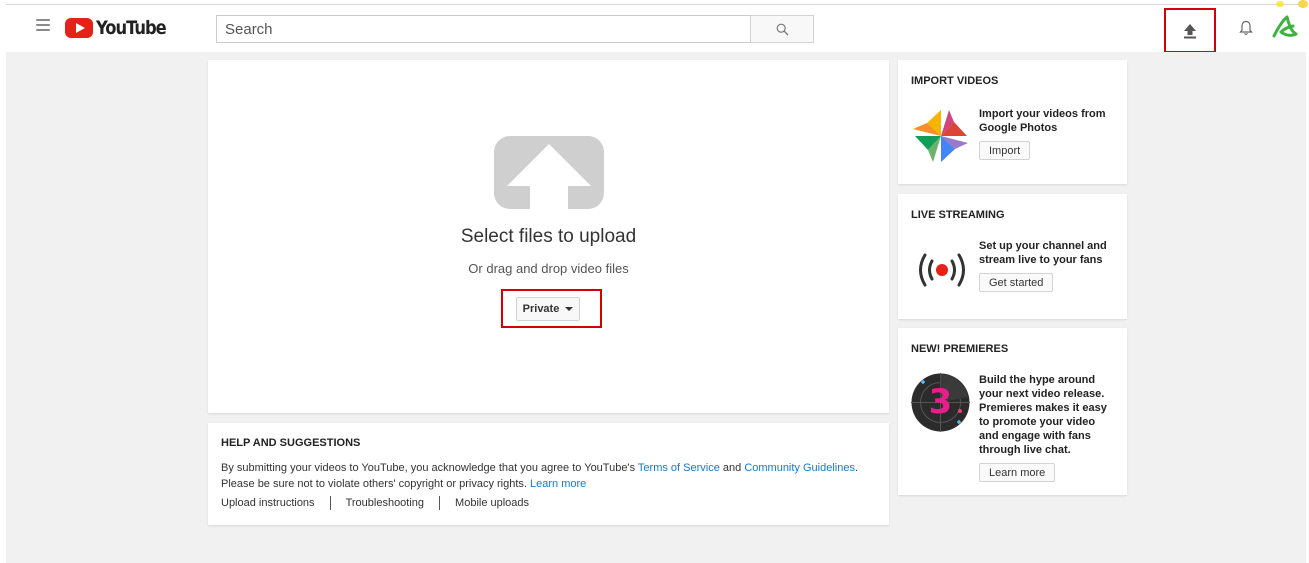 The height and width of the screenshot is (563, 1309). I want to click on account-avatar-button, so click(1286, 27).